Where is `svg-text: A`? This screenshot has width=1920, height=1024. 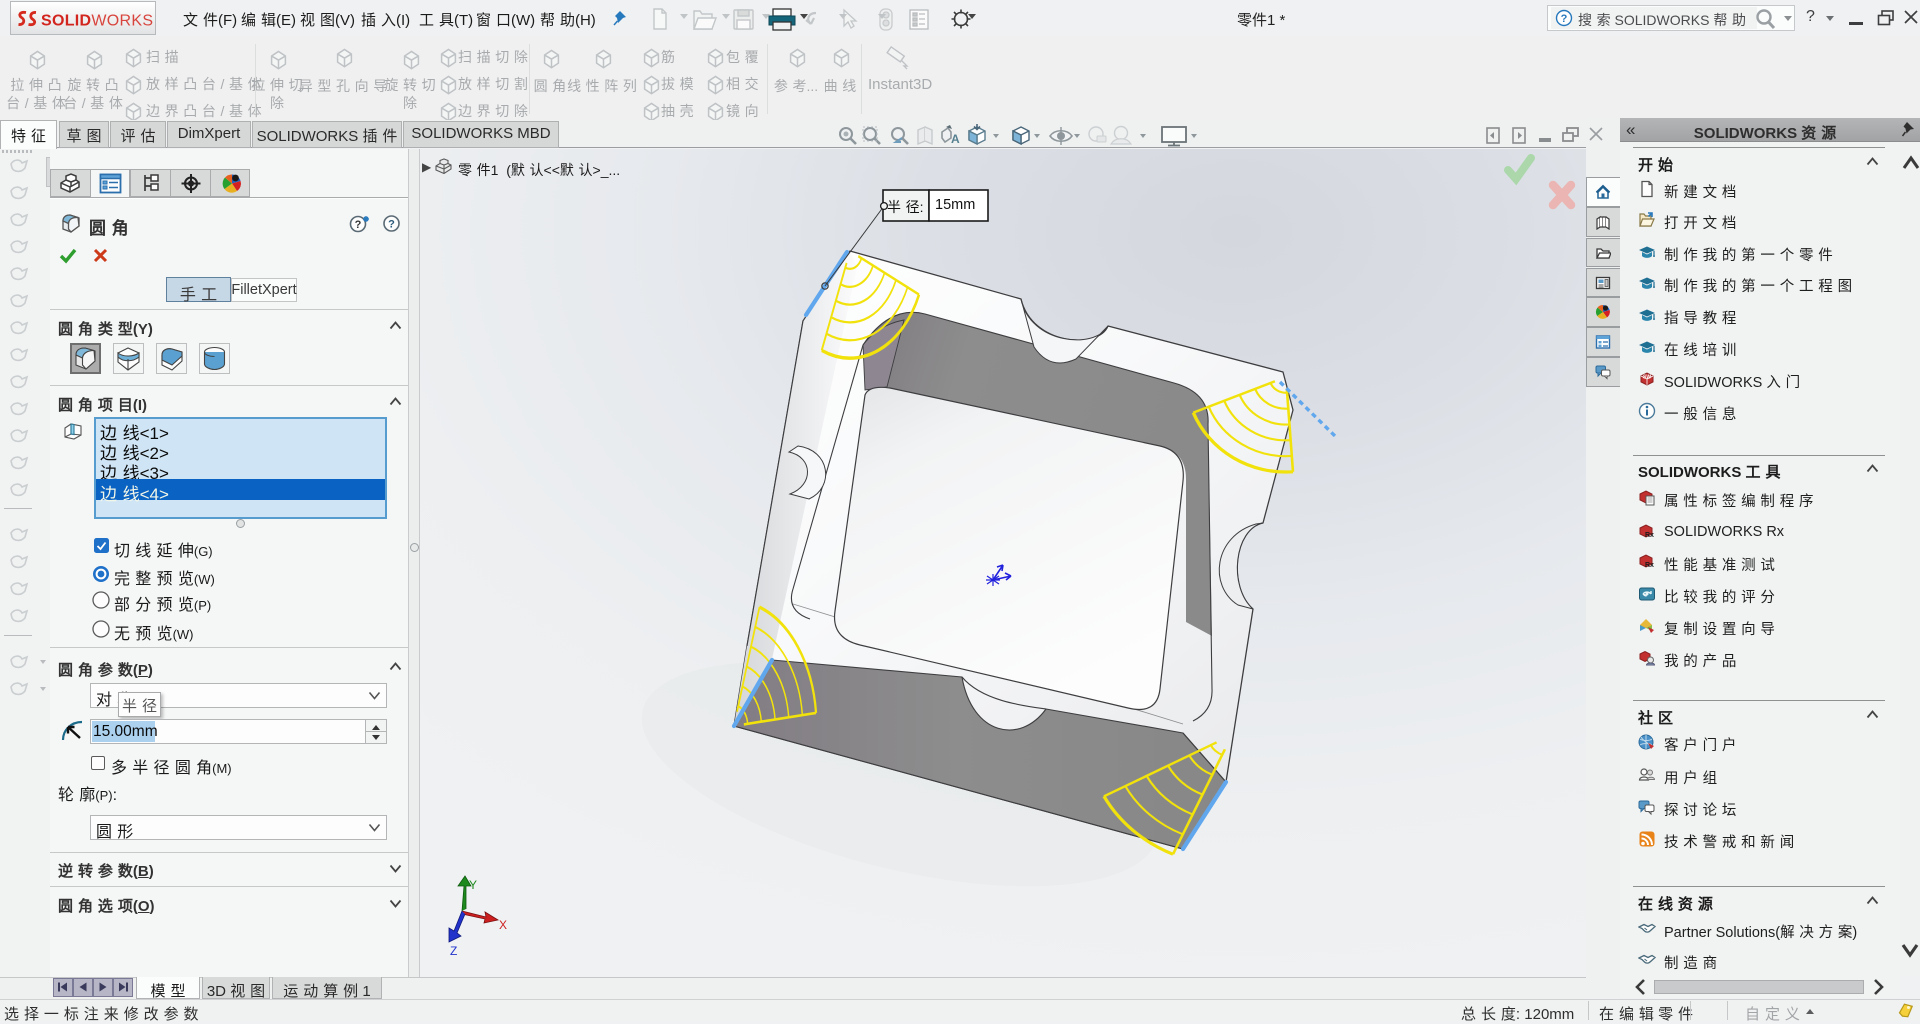
svg-text: A is located at coordinates (955, 139).